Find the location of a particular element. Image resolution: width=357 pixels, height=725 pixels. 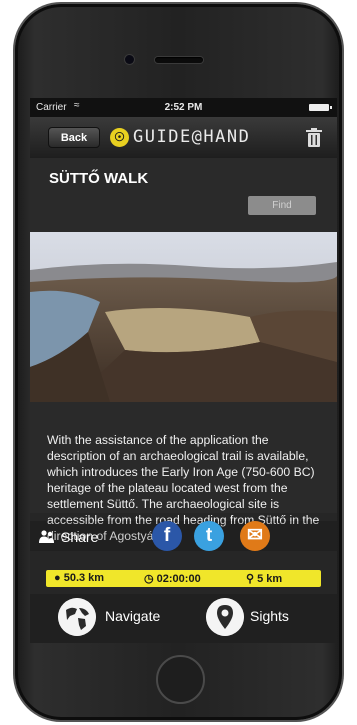

brand-title: GUIDE@HAND is located at coordinates (192, 137).